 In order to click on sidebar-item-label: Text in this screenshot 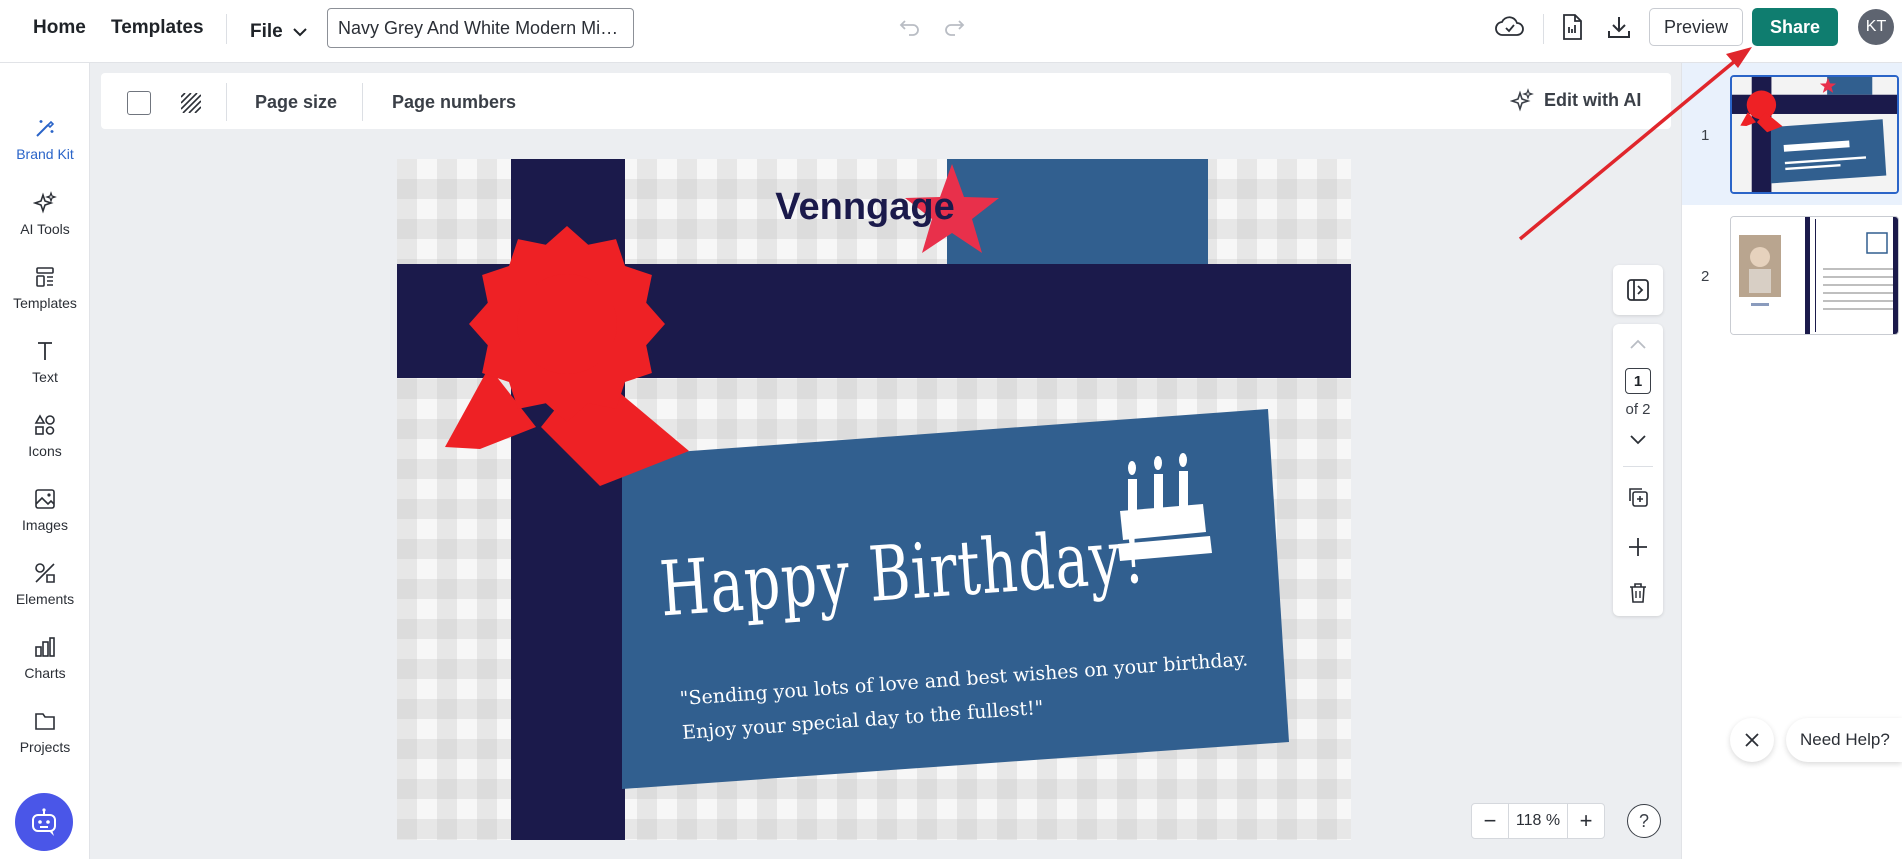, I will do `click(45, 377)`.